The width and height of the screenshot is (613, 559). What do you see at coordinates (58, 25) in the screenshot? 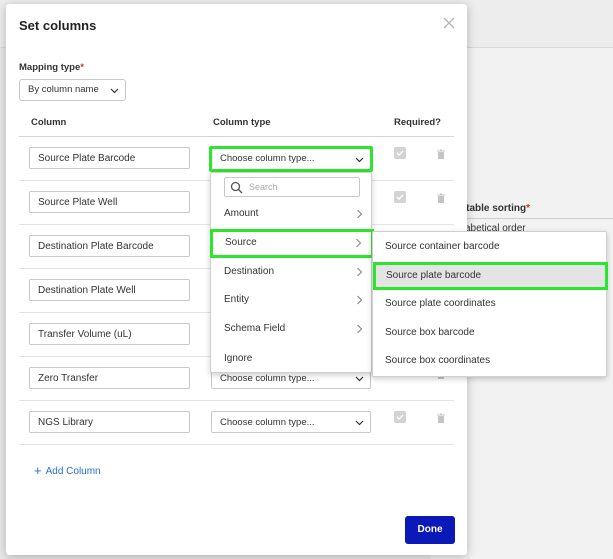
I see `modal-title: Set columns` at bounding box center [58, 25].